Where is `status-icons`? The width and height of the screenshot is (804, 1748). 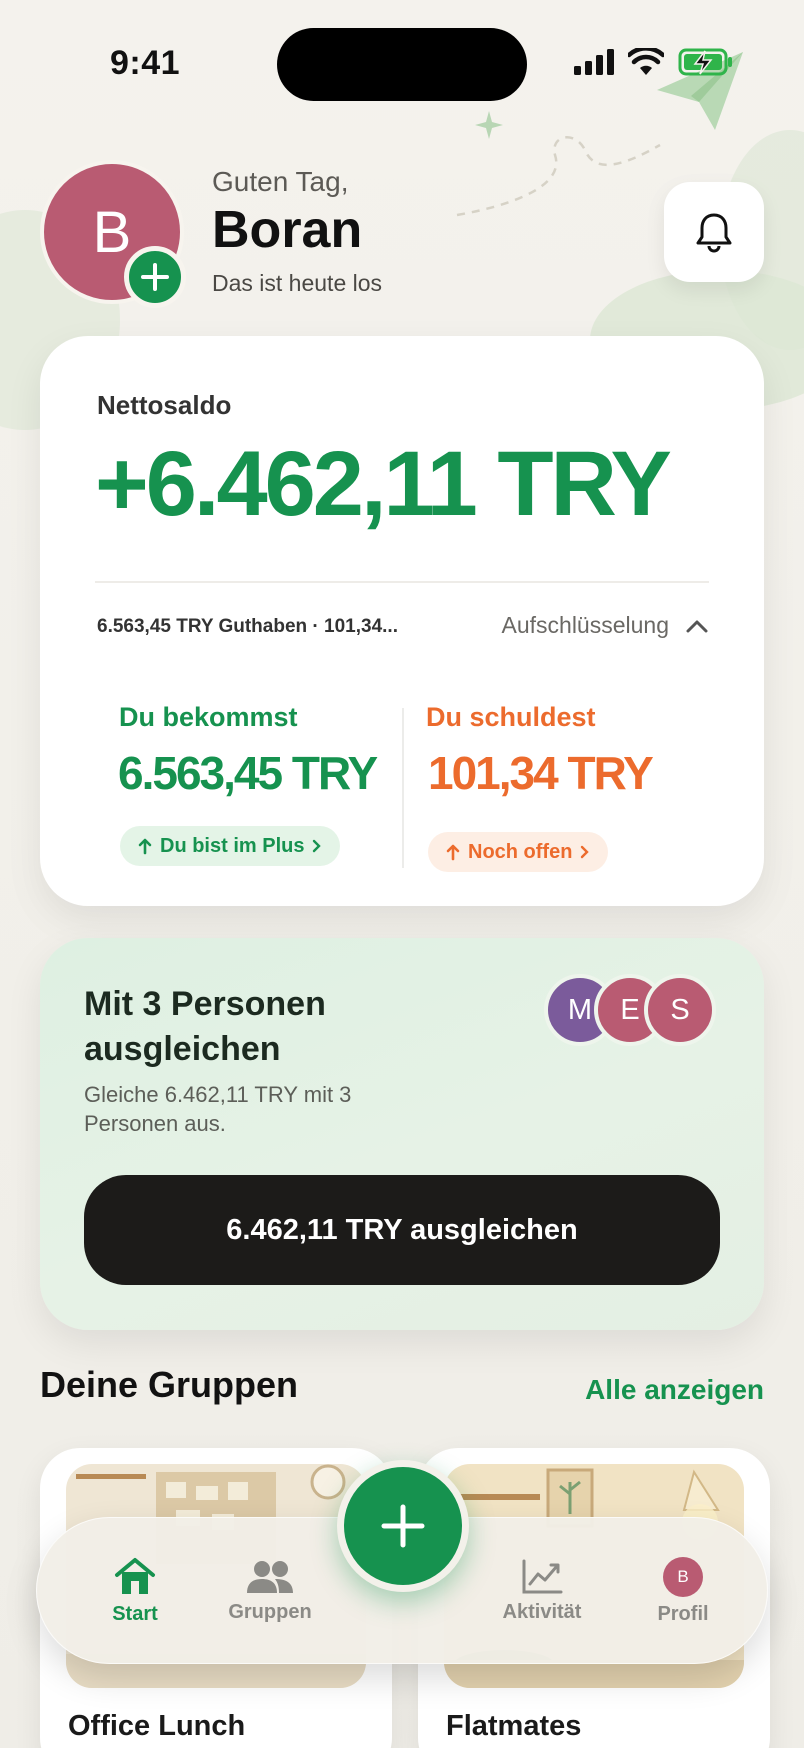
status-icons is located at coordinates (654, 62).